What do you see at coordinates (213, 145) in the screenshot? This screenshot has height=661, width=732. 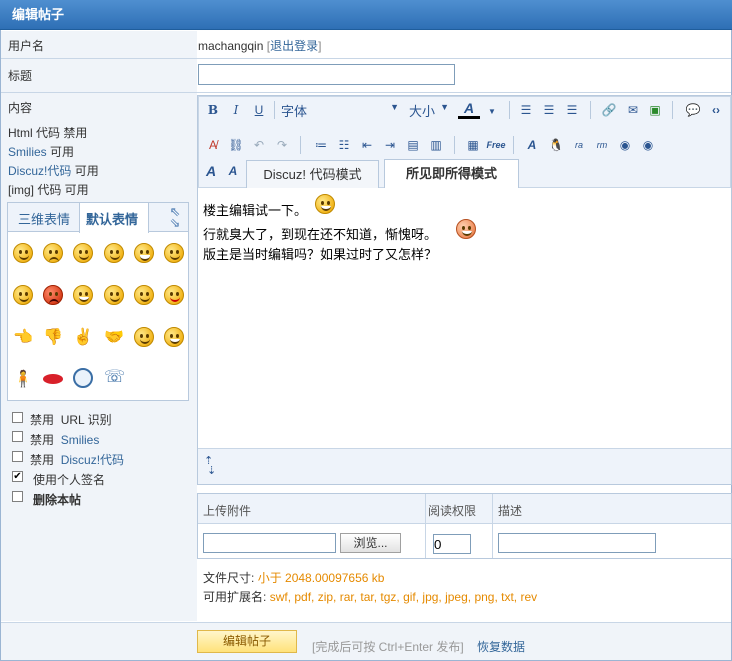 I see `remove-format-icon: A̸` at bounding box center [213, 145].